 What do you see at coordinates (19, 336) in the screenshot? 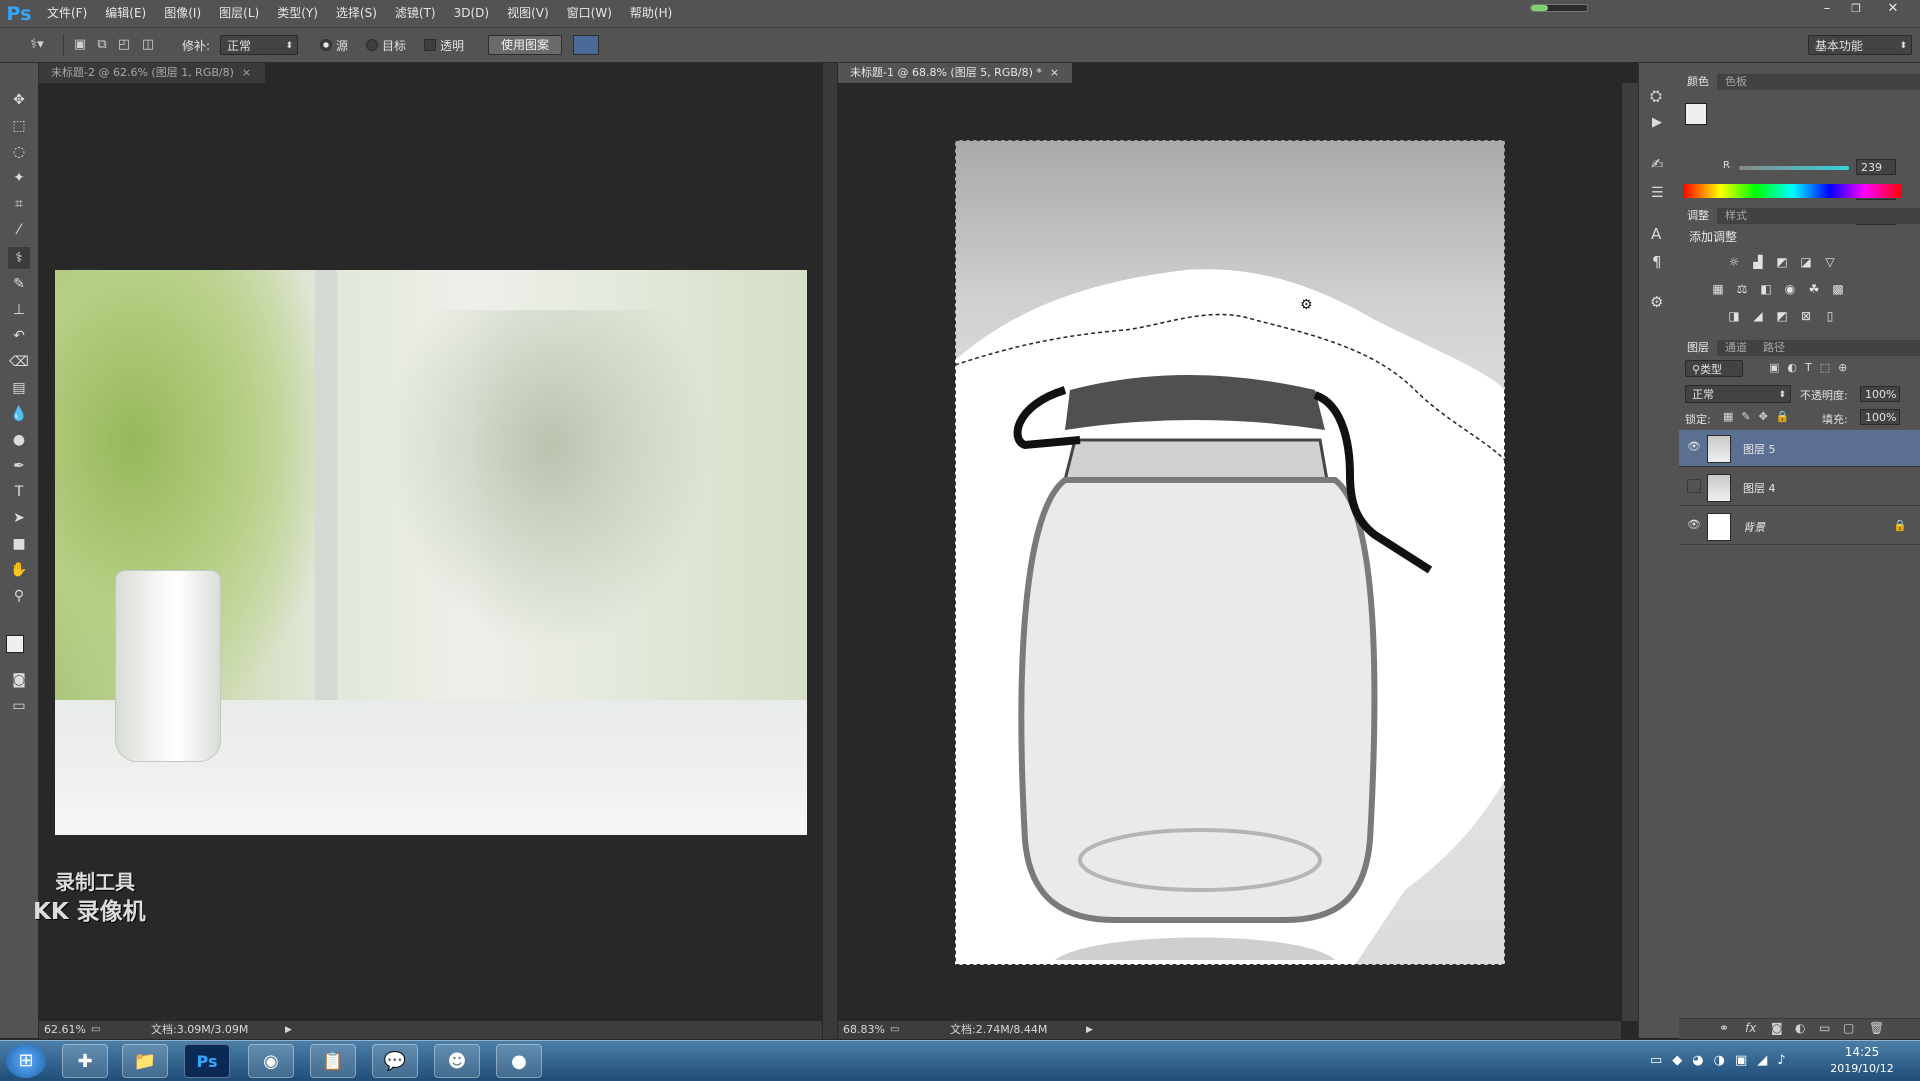
I see `history-brush-tool-icon: ↶` at bounding box center [19, 336].